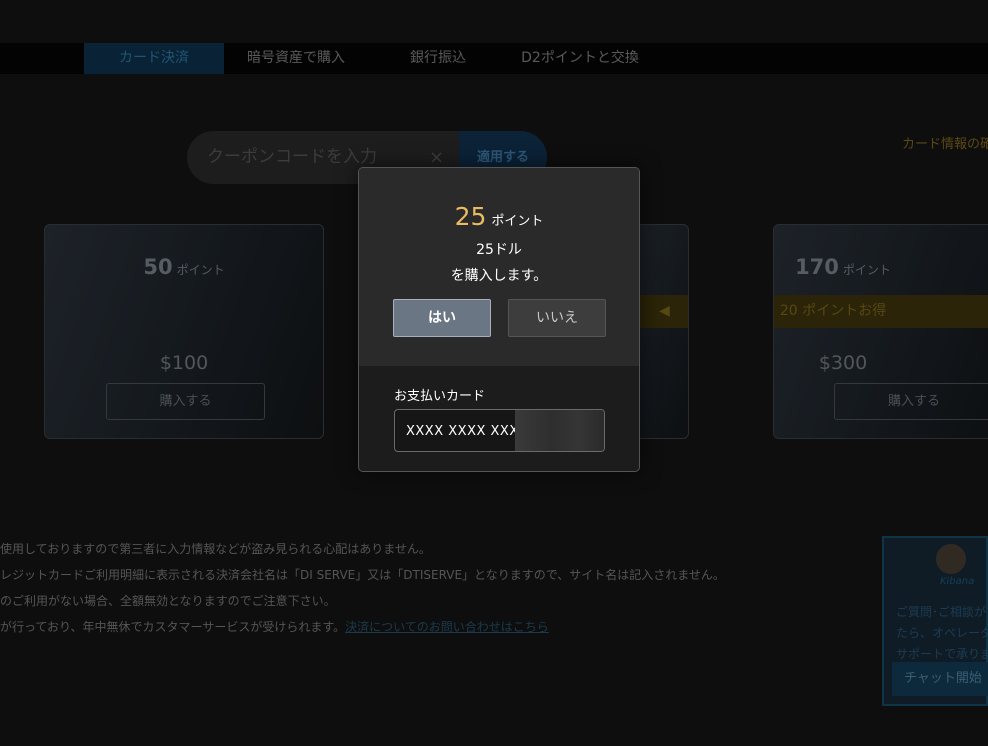 The height and width of the screenshot is (746, 988). I want to click on purchase-points: 25 ポイント, so click(499, 216).